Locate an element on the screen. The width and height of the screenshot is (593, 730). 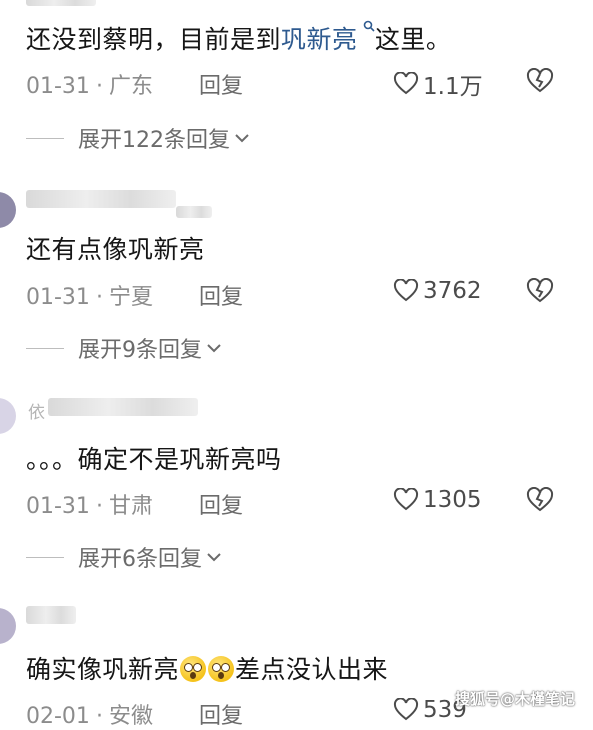
expand-replies-label: 展开6条回复 is located at coordinates (140, 559).